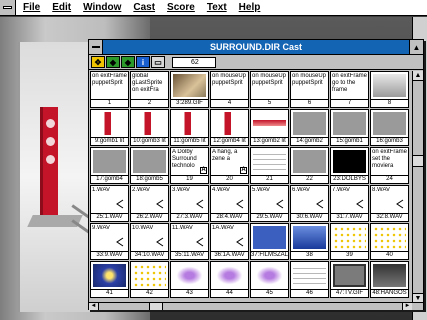  I want to click on cast-member-cell: 10.WAV 34:10.WAV, so click(149, 241).